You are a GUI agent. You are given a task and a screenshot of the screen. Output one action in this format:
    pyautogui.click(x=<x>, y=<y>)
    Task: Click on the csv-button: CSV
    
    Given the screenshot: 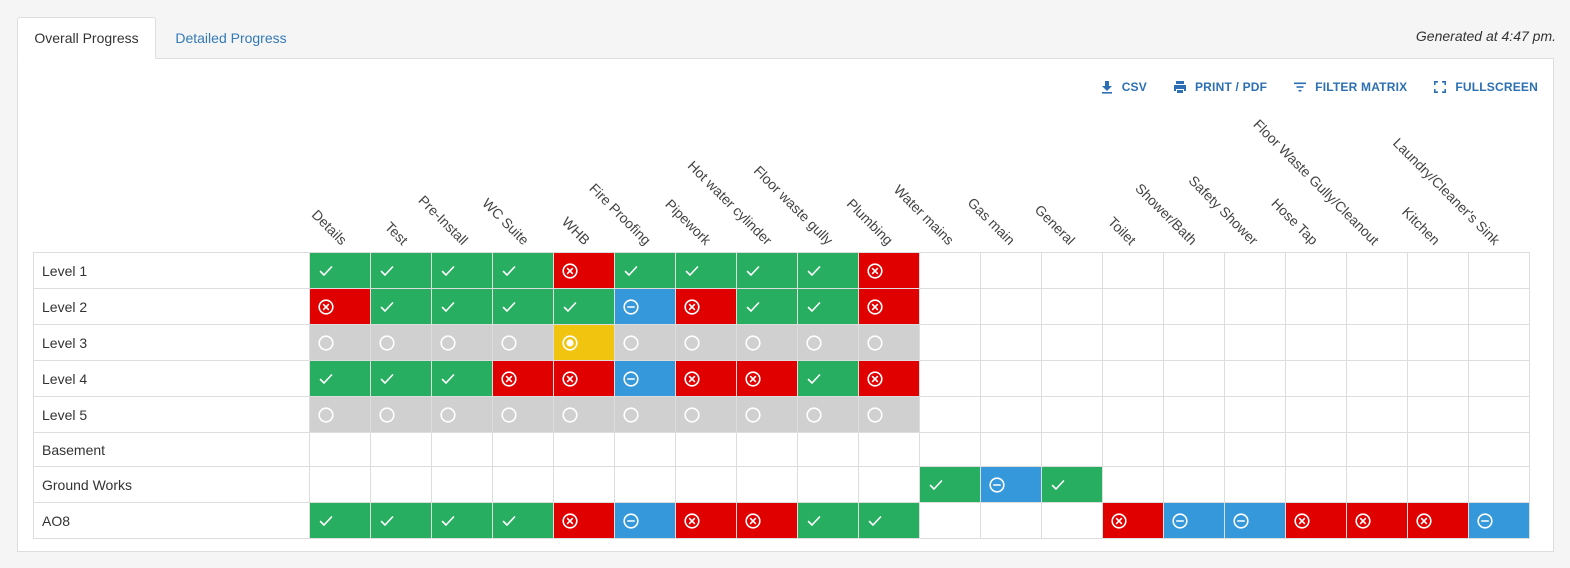 What is the action you would take?
    pyautogui.click(x=1123, y=87)
    